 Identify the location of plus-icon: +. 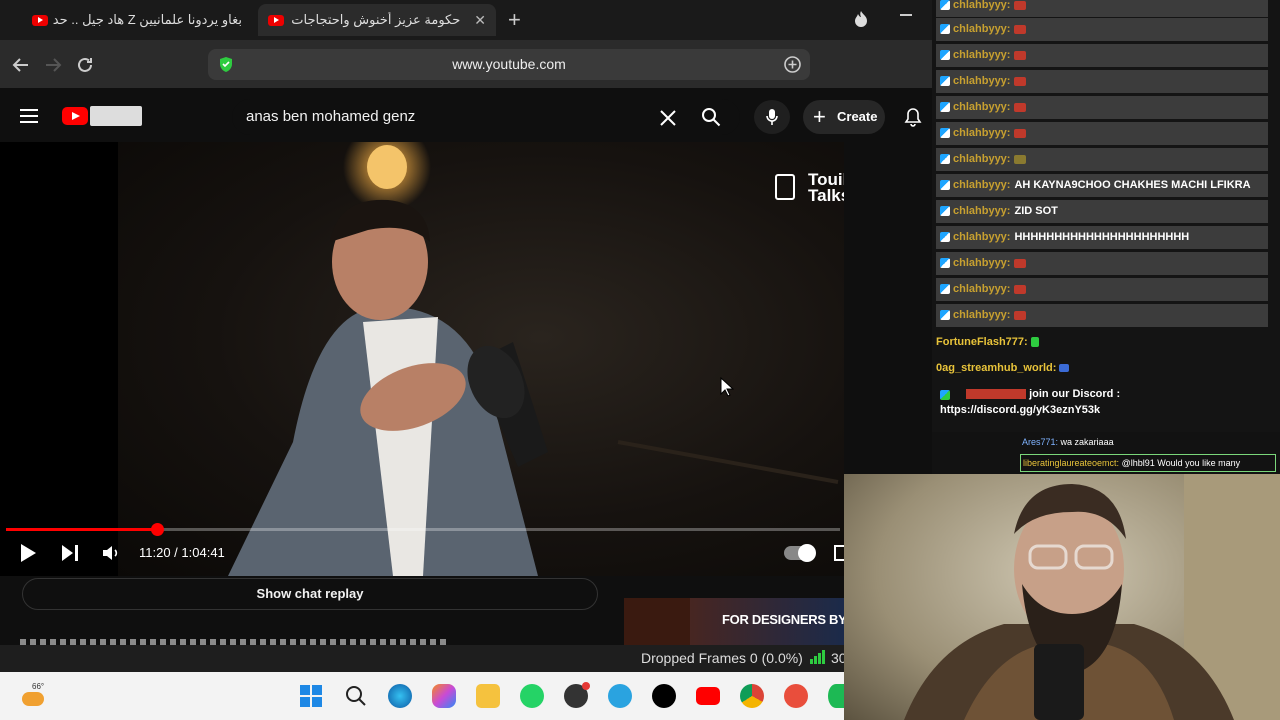
(819, 116).